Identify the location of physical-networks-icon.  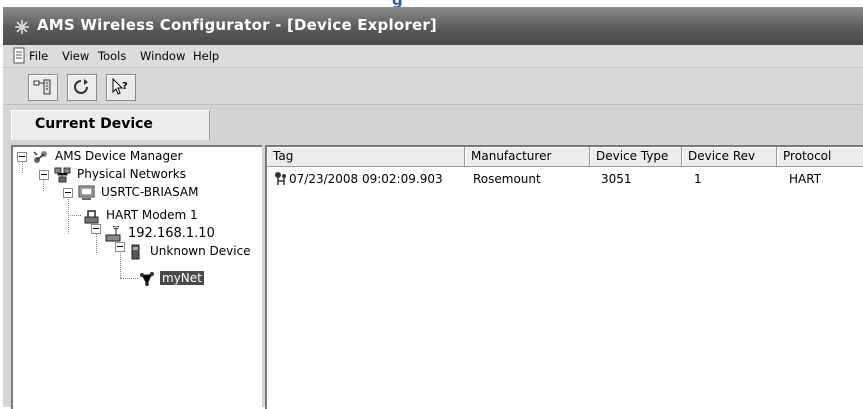
(62, 175).